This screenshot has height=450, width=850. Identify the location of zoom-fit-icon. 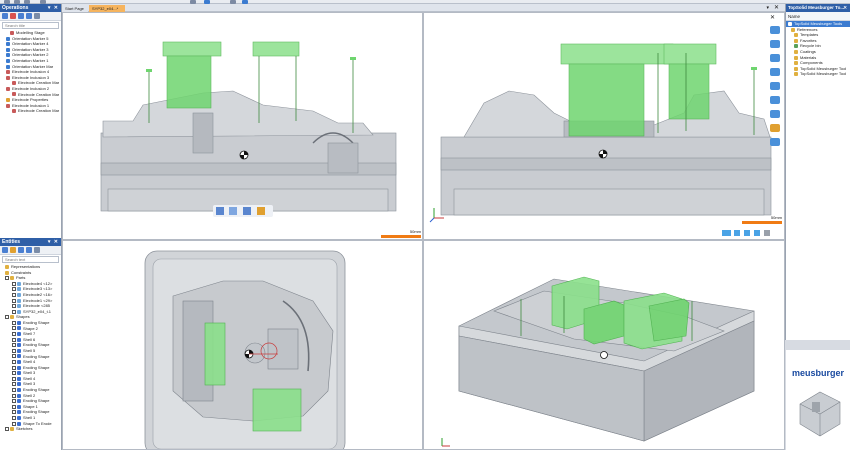
(775, 100).